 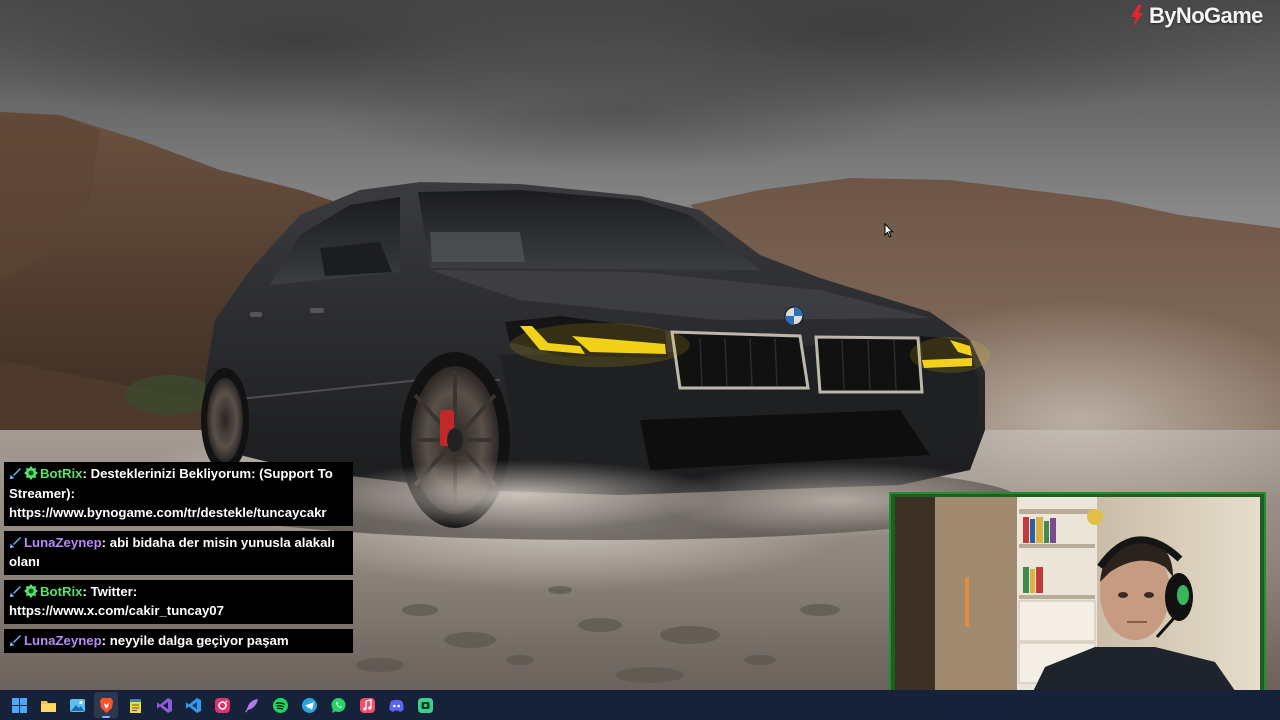 I want to click on webcam-feed, so click(x=1077, y=602).